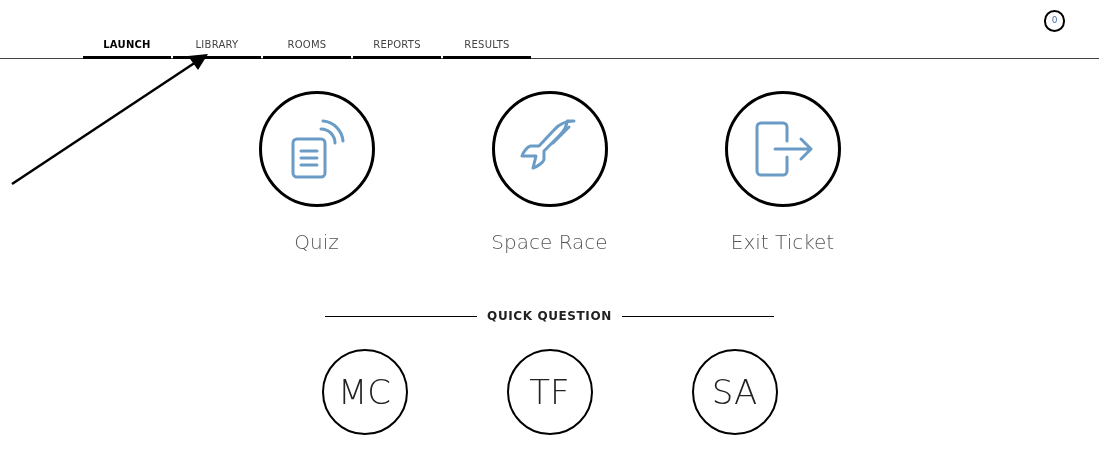 Image resolution: width=1099 pixels, height=451 pixels. I want to click on question-type-button: SA, so click(734, 392).